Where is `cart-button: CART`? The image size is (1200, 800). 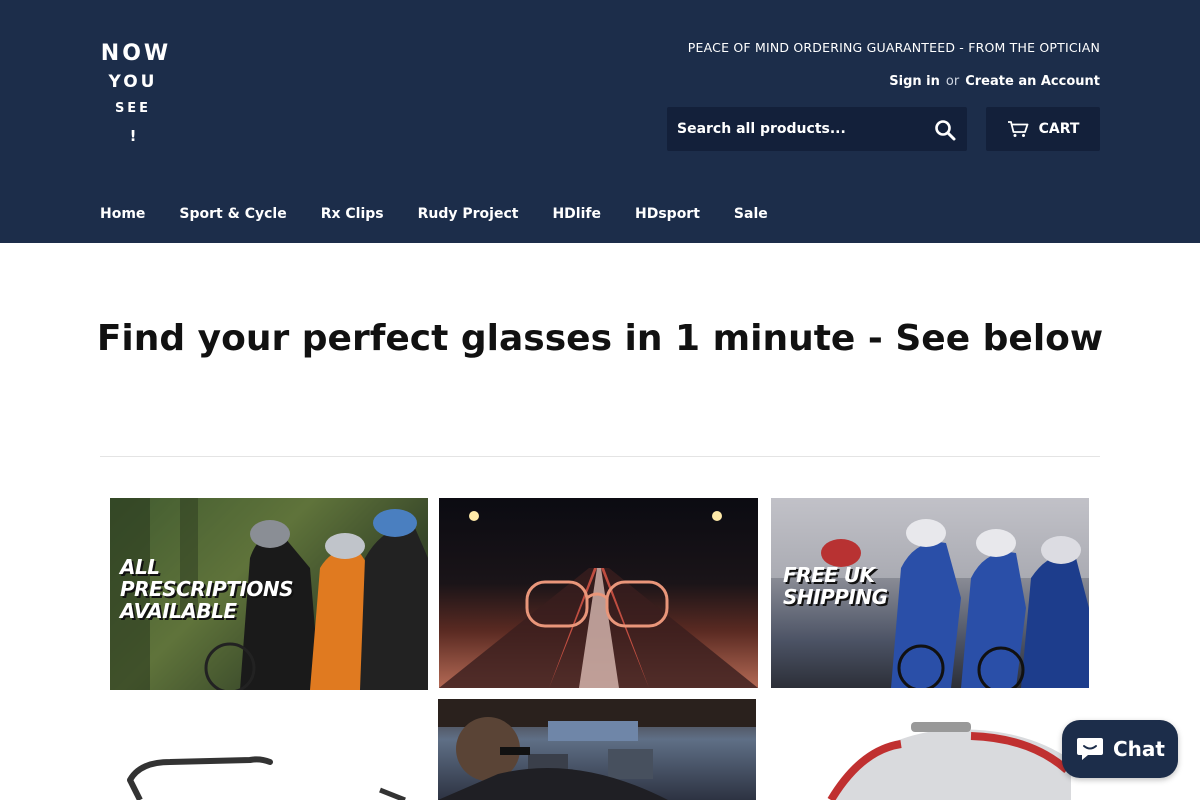 cart-button: CART is located at coordinates (1043, 129).